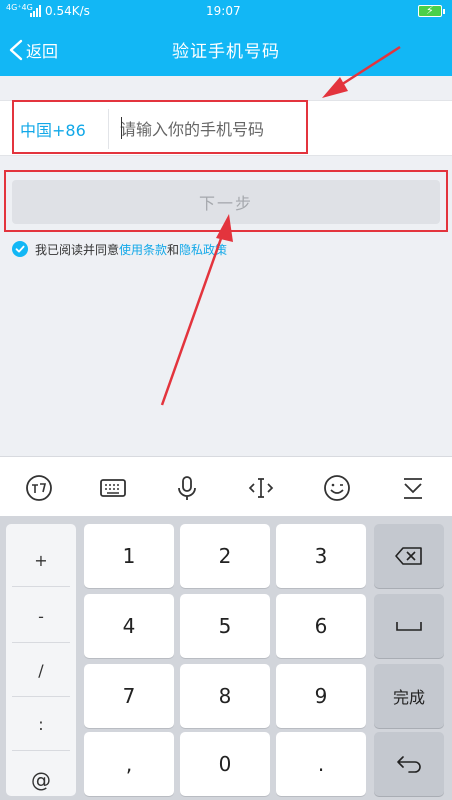 The width and height of the screenshot is (452, 800). Describe the element at coordinates (225, 696) in the screenshot. I see `key-8: 8` at that location.